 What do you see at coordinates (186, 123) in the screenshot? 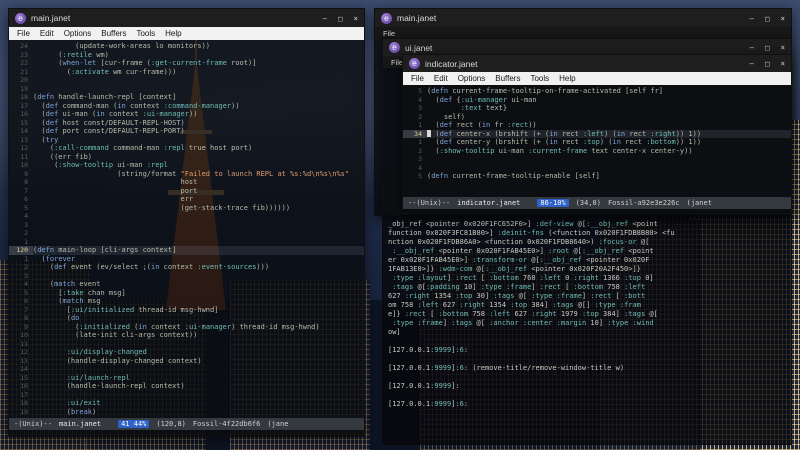
I see `code-line: 15 (def host const/DEFAULT-REPL-HOST)` at bounding box center [186, 123].